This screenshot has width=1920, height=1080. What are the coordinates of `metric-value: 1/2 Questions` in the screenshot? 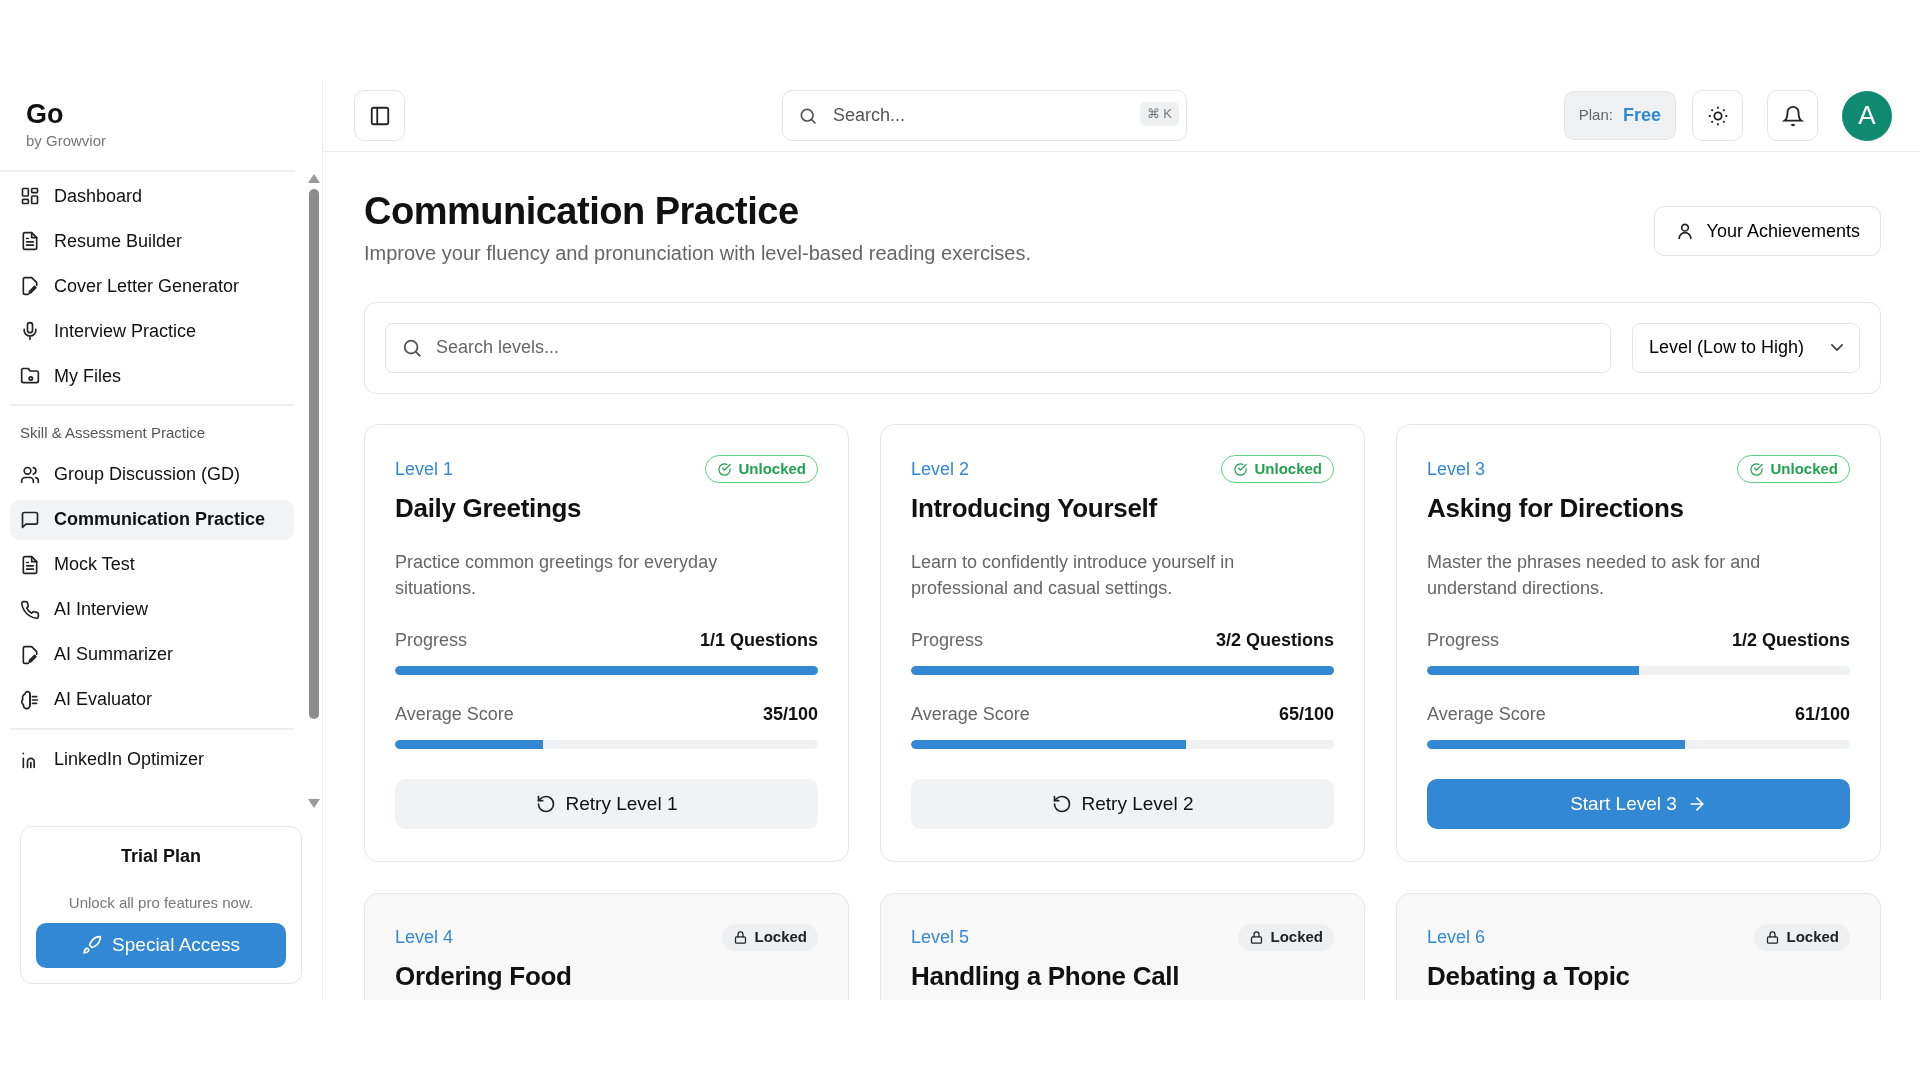 It's located at (1790, 640).